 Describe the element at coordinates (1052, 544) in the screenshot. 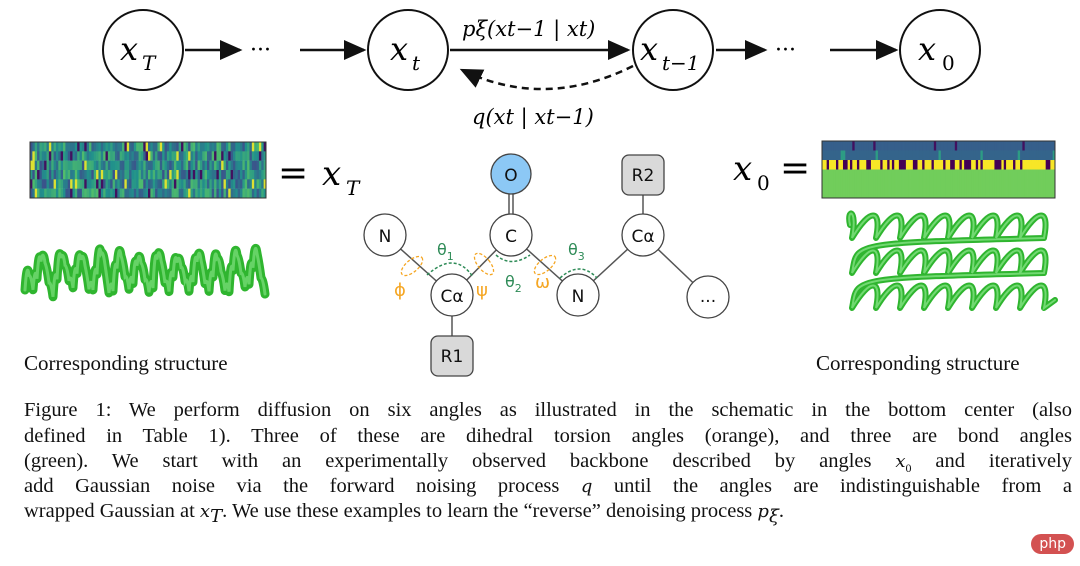

I see `watermark: php` at that location.